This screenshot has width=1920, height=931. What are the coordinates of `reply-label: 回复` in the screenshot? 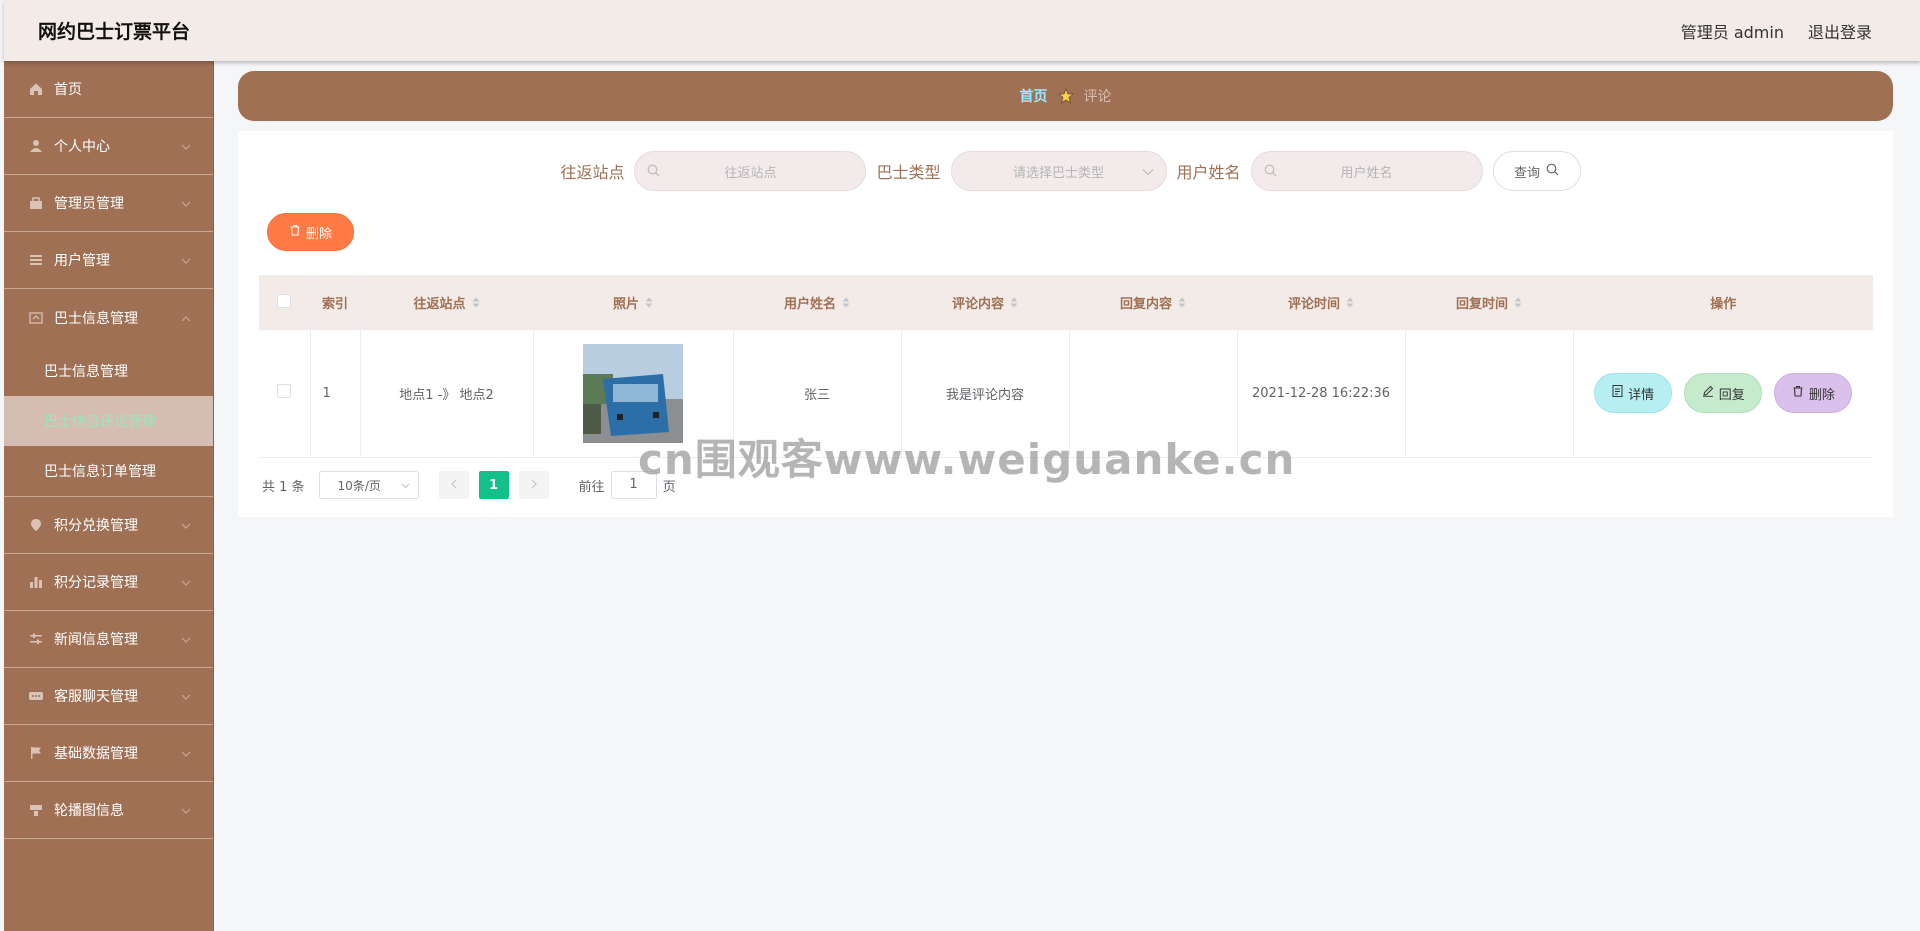 It's located at (1731, 395).